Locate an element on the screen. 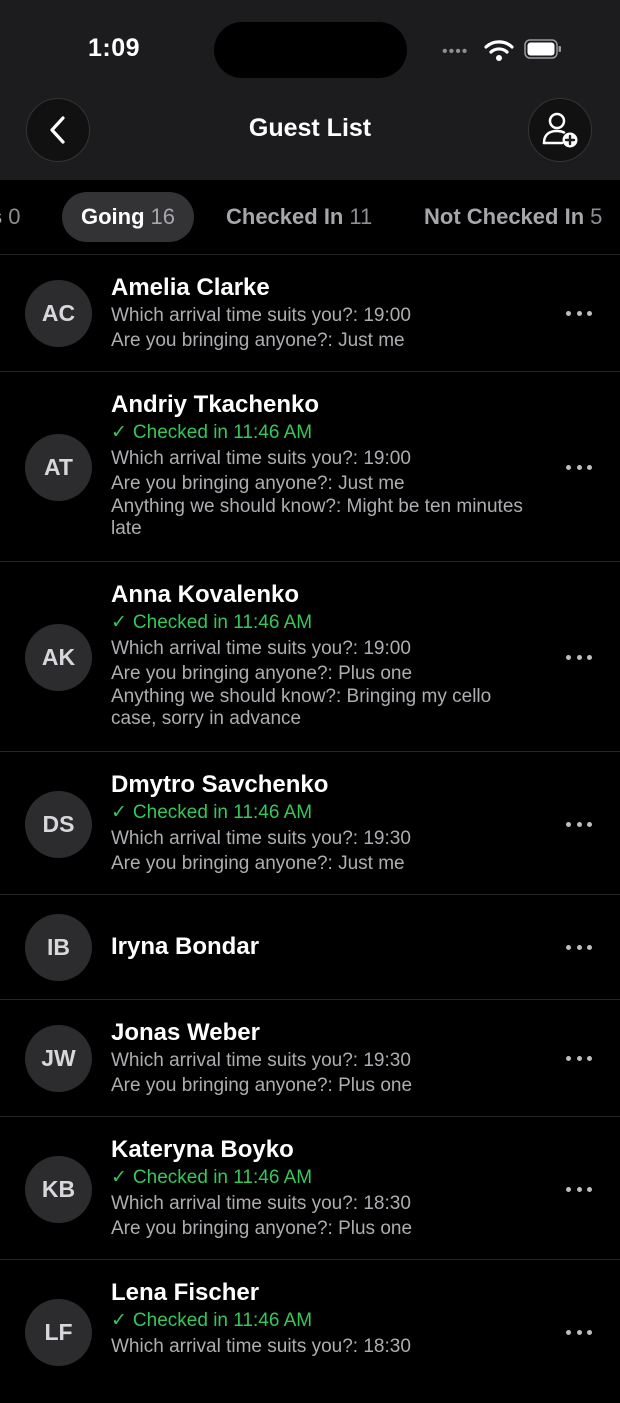 The width and height of the screenshot is (620, 1403). add-person-icon is located at coordinates (560, 130).